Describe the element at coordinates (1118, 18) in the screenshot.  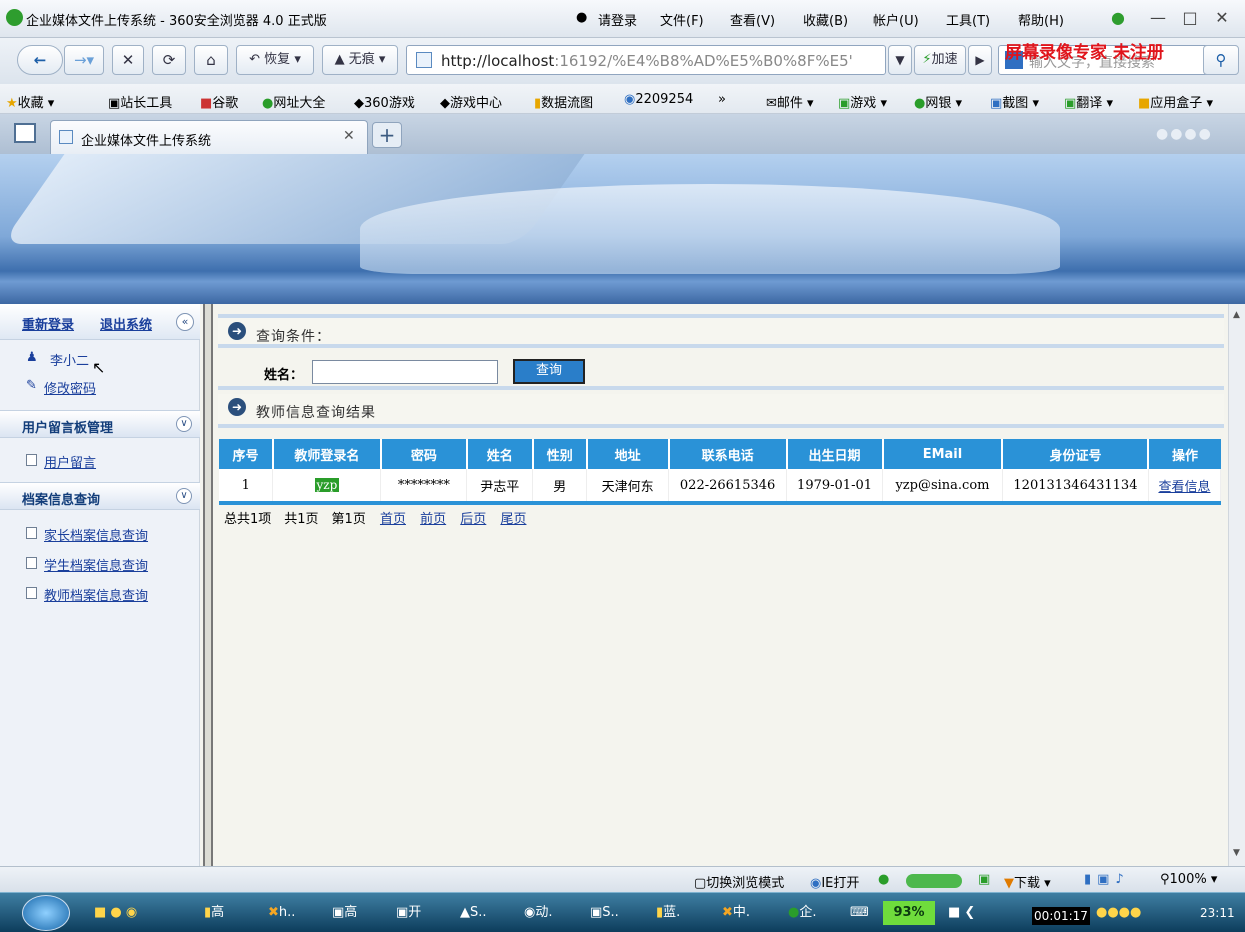
I see `notification-icon: ●` at that location.